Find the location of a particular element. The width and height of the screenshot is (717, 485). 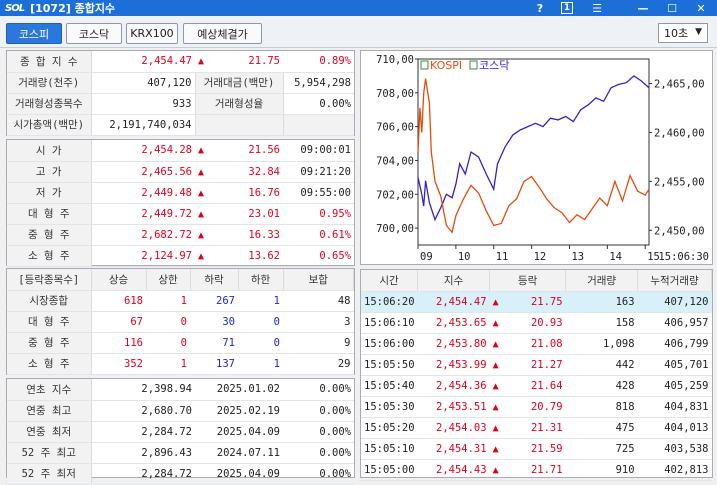

left-tick-label: 702,00 is located at coordinates (395, 195).